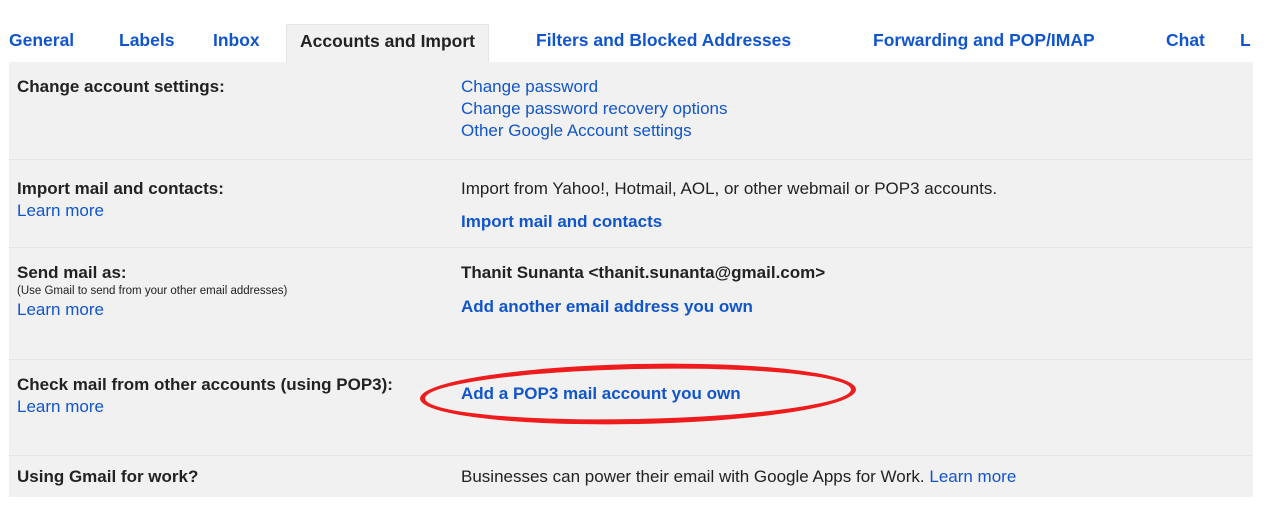  I want to click on change-password-link: Change password, so click(594, 87).